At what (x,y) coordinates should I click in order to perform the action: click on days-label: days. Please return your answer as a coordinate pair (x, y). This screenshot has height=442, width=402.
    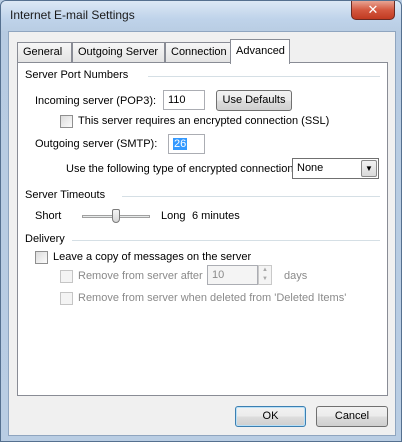
    Looking at the image, I should click on (296, 276).